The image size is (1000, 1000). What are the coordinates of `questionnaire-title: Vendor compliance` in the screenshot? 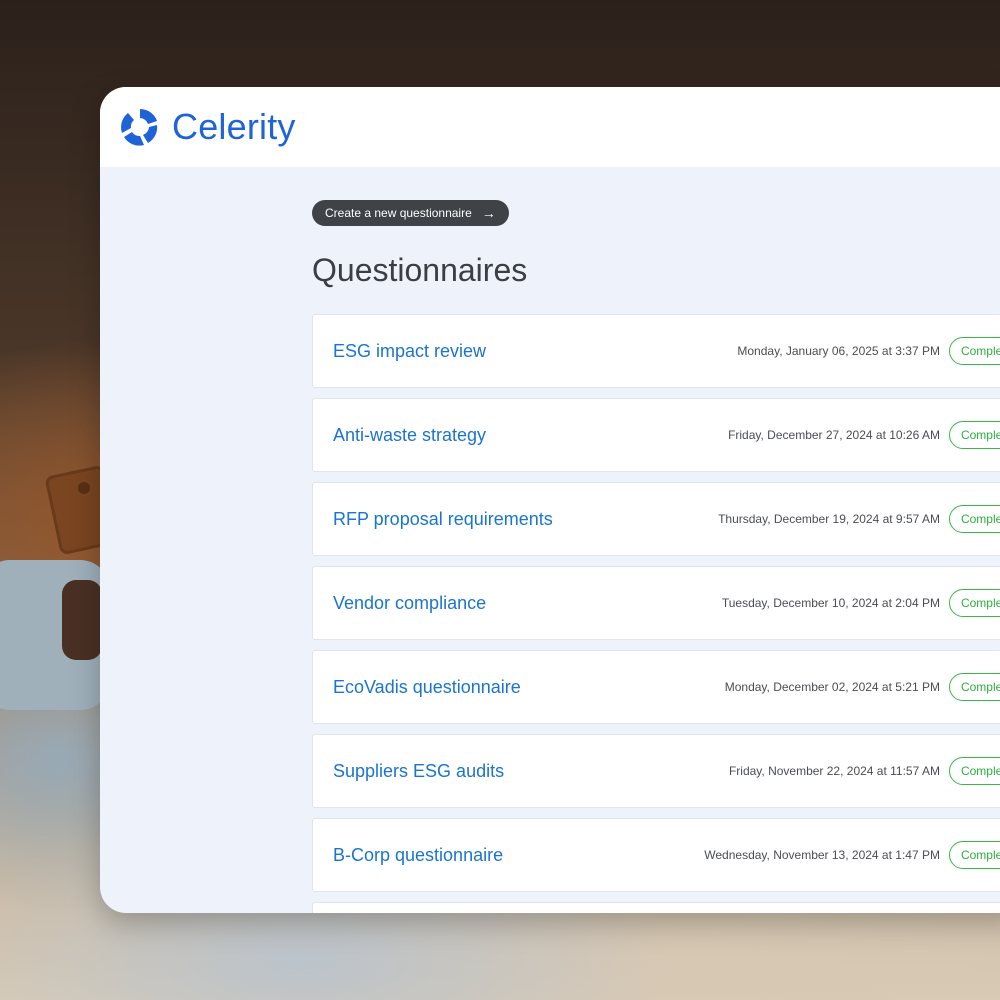 It's located at (409, 603).